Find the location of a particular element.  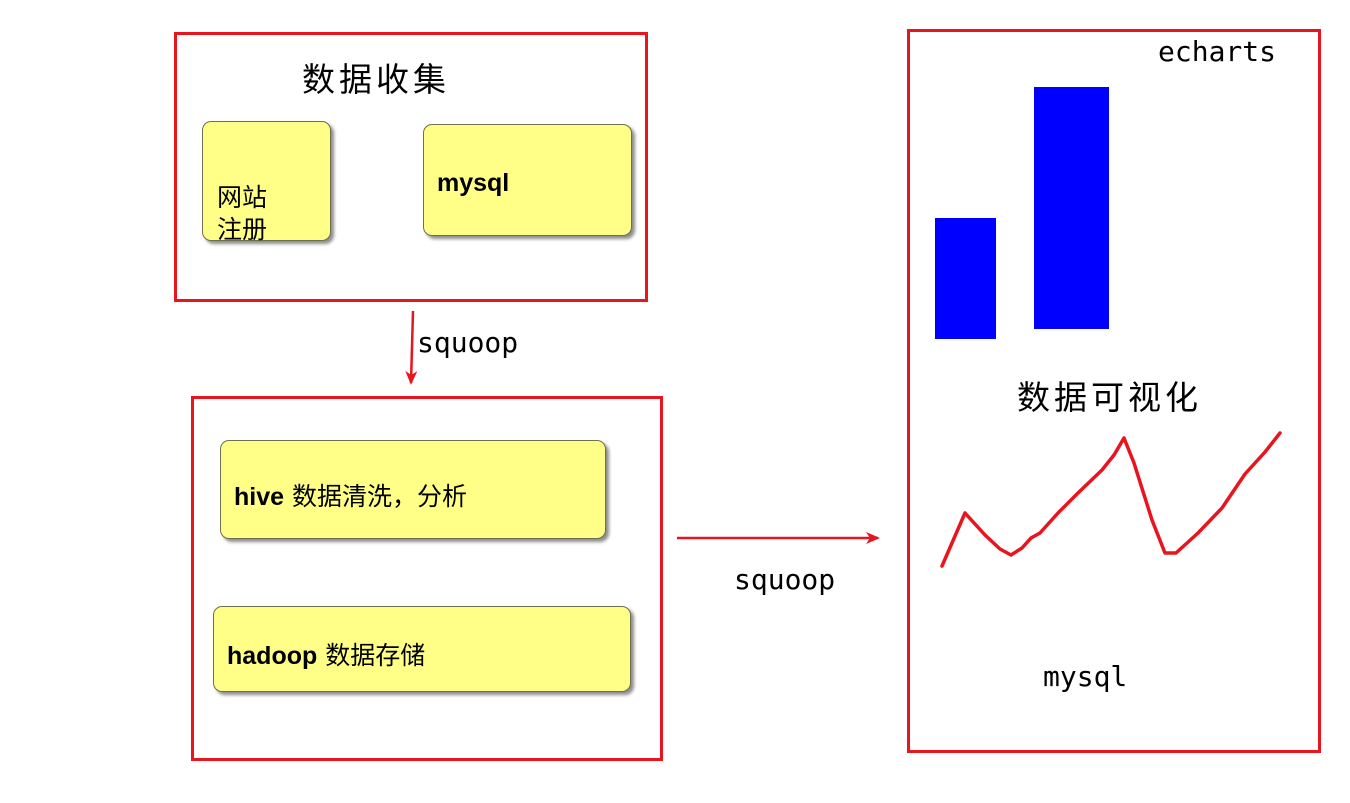

arrow-right-label: squoop is located at coordinates (784, 579).